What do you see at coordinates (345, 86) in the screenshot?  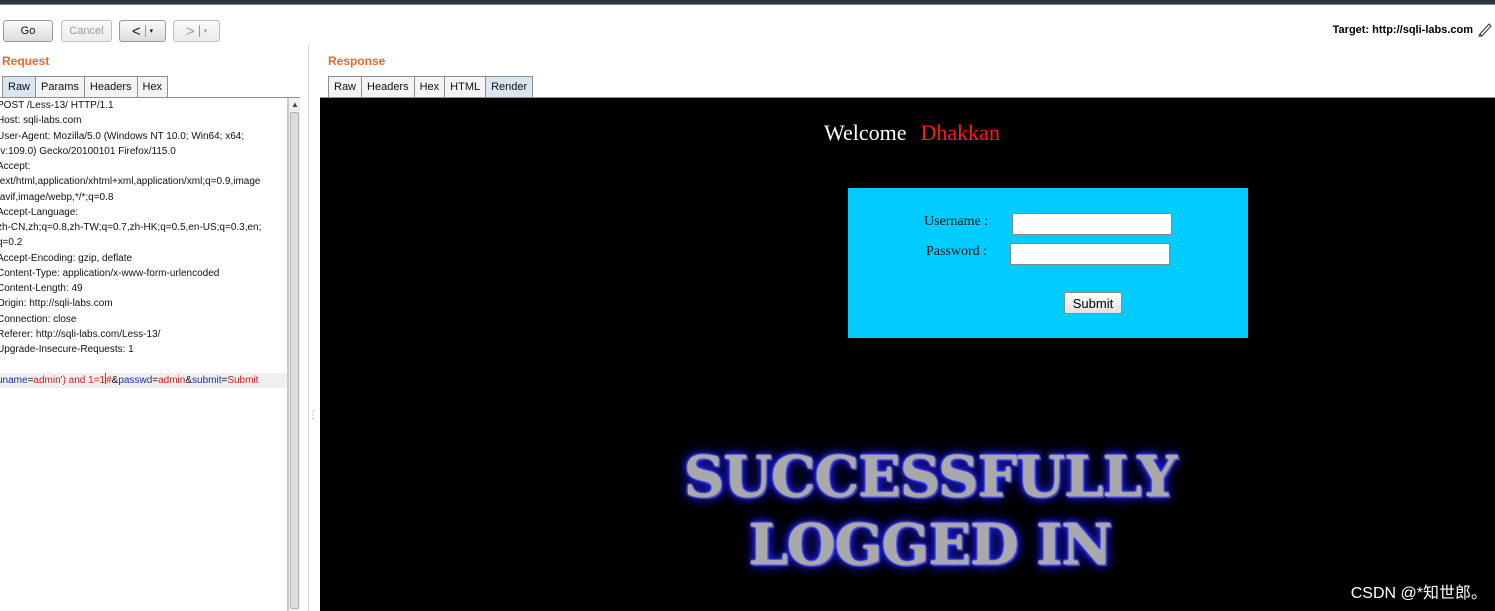 I see `tab-response-raw: Raw` at bounding box center [345, 86].